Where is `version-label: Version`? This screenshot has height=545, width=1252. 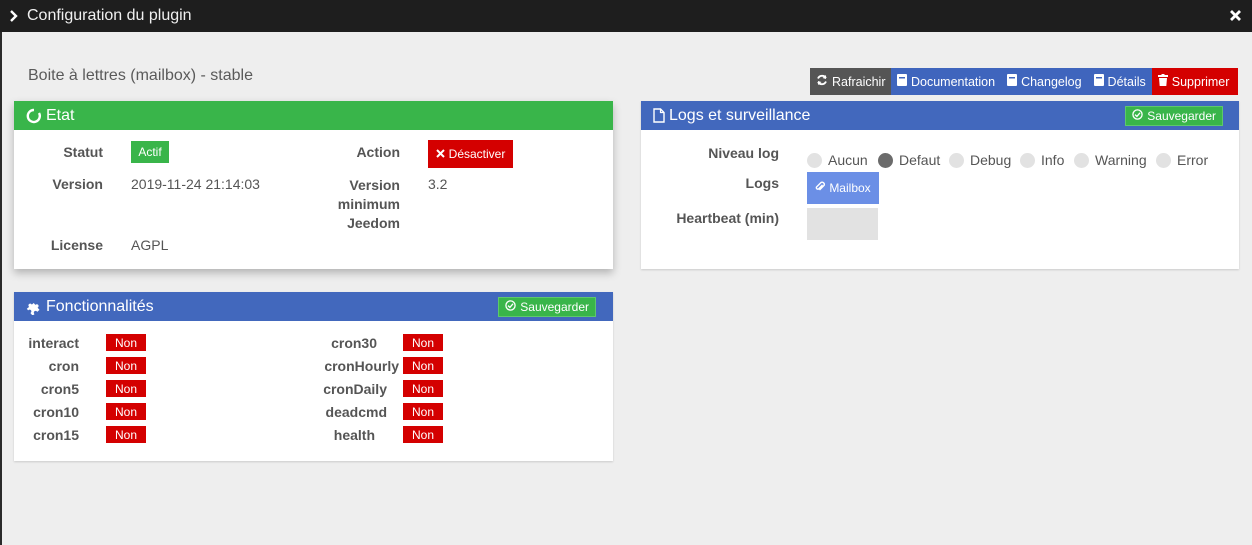
version-label: Version is located at coordinates (77, 184).